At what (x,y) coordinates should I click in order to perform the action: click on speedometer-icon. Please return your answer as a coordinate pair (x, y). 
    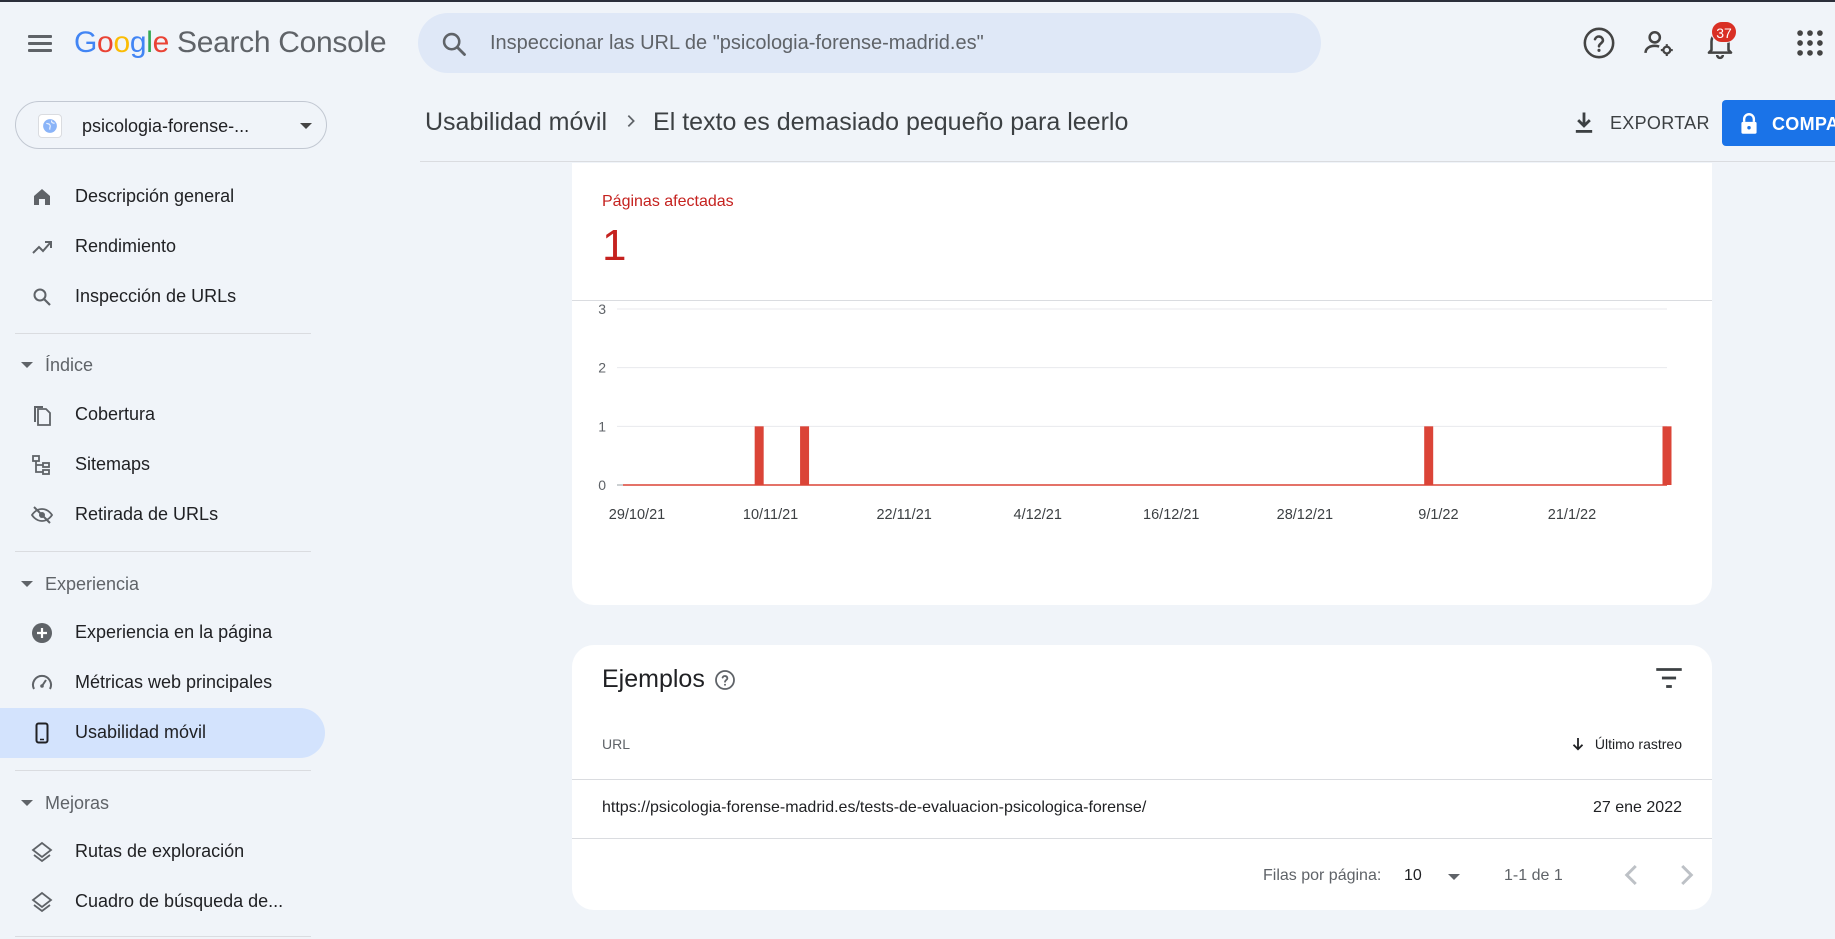
    Looking at the image, I should click on (42, 682).